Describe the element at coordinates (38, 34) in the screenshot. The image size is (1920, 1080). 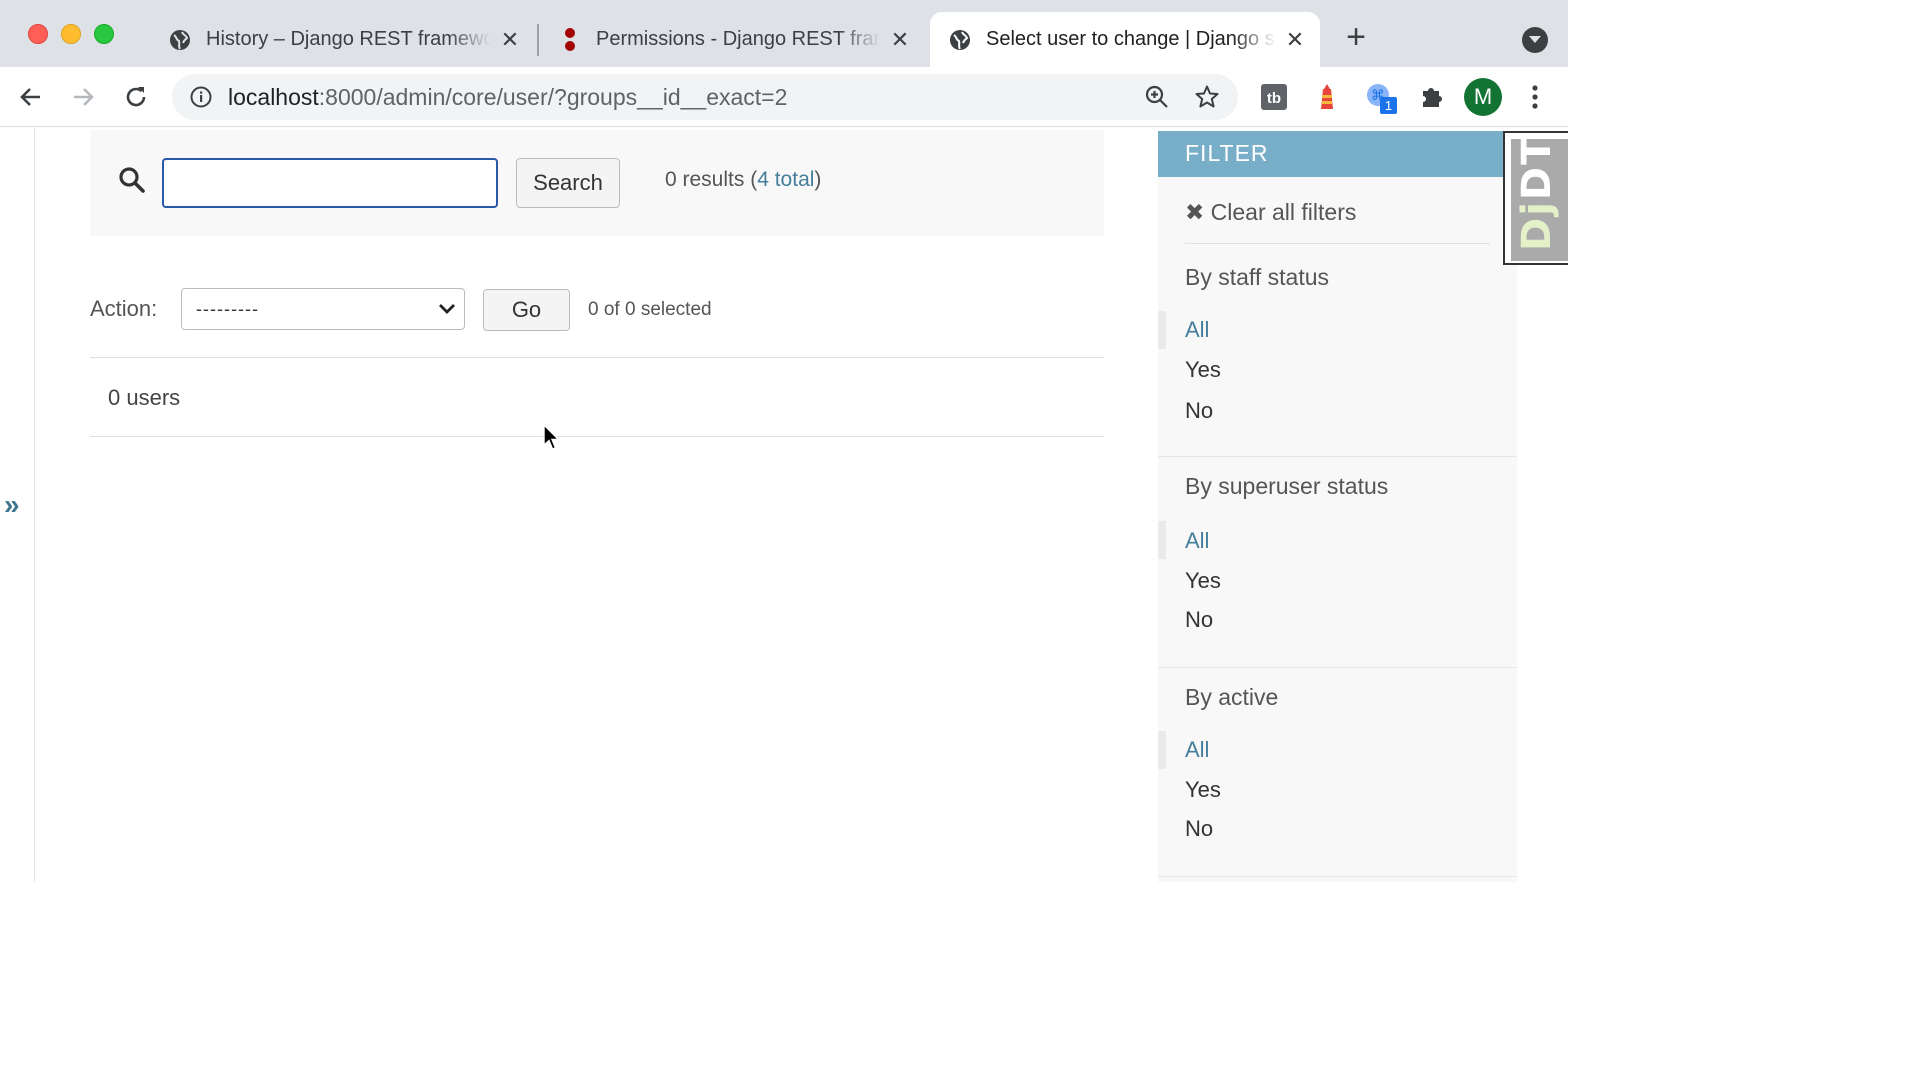
I see `window-close-button` at that location.